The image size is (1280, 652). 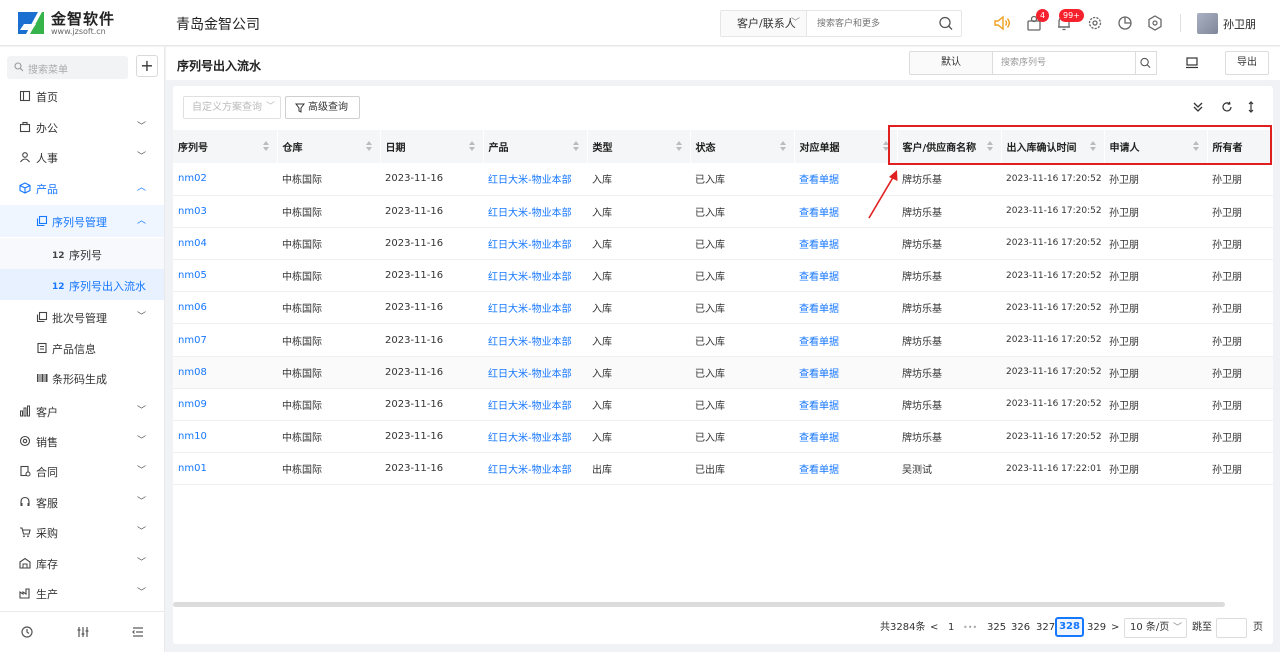 What do you see at coordinates (1096, 629) in the screenshot?
I see `pagination-page: 329` at bounding box center [1096, 629].